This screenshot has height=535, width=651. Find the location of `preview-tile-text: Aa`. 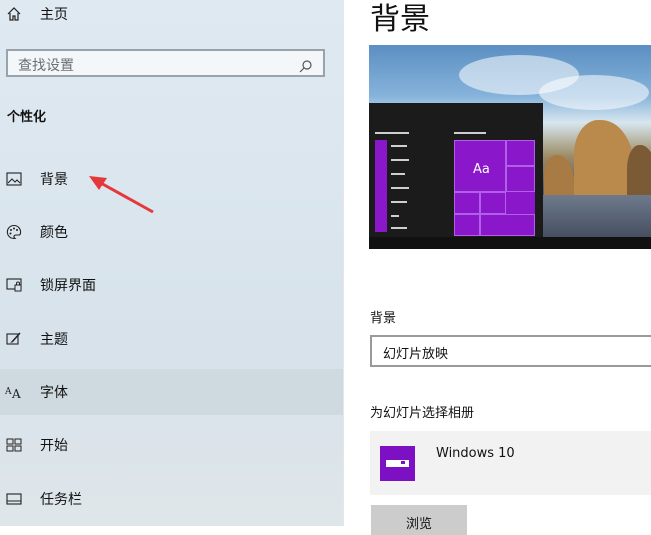

preview-tile-text: Aa is located at coordinates (481, 169).